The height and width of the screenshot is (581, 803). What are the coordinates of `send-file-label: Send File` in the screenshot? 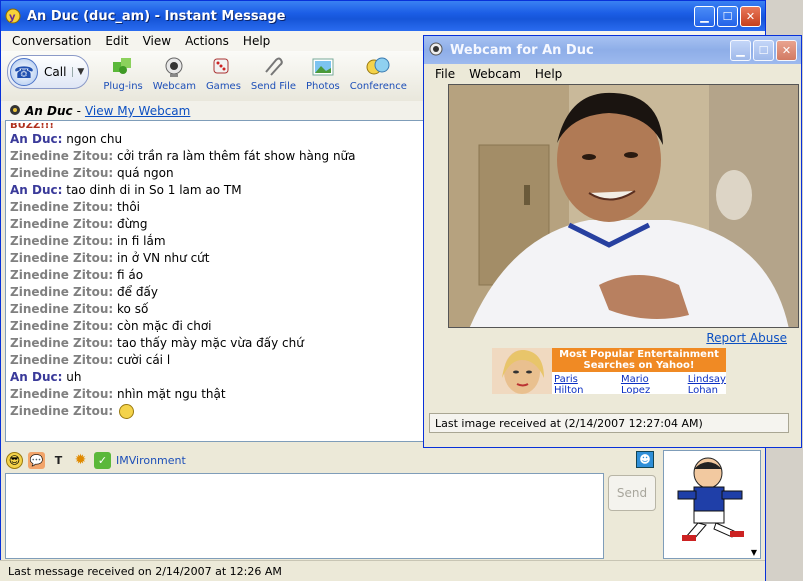 It's located at (273, 86).